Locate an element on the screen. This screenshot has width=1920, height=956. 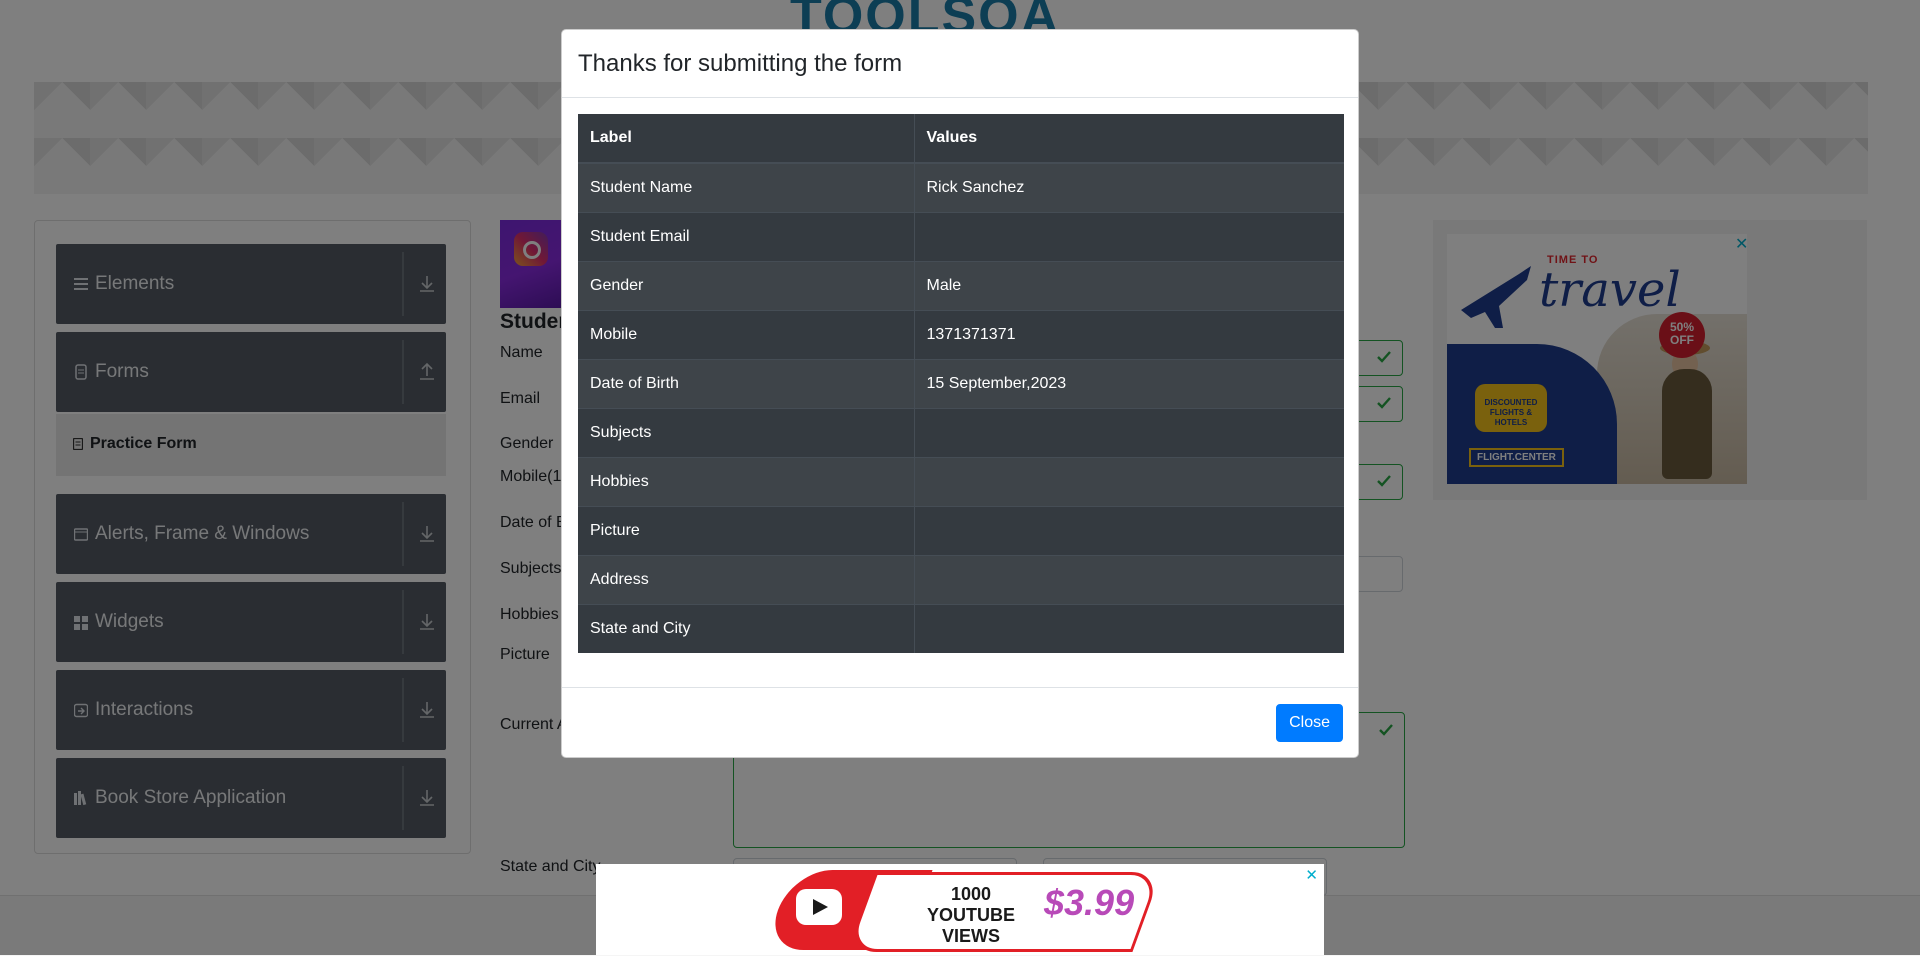
row-label: Date of Birth is located at coordinates (746, 383).